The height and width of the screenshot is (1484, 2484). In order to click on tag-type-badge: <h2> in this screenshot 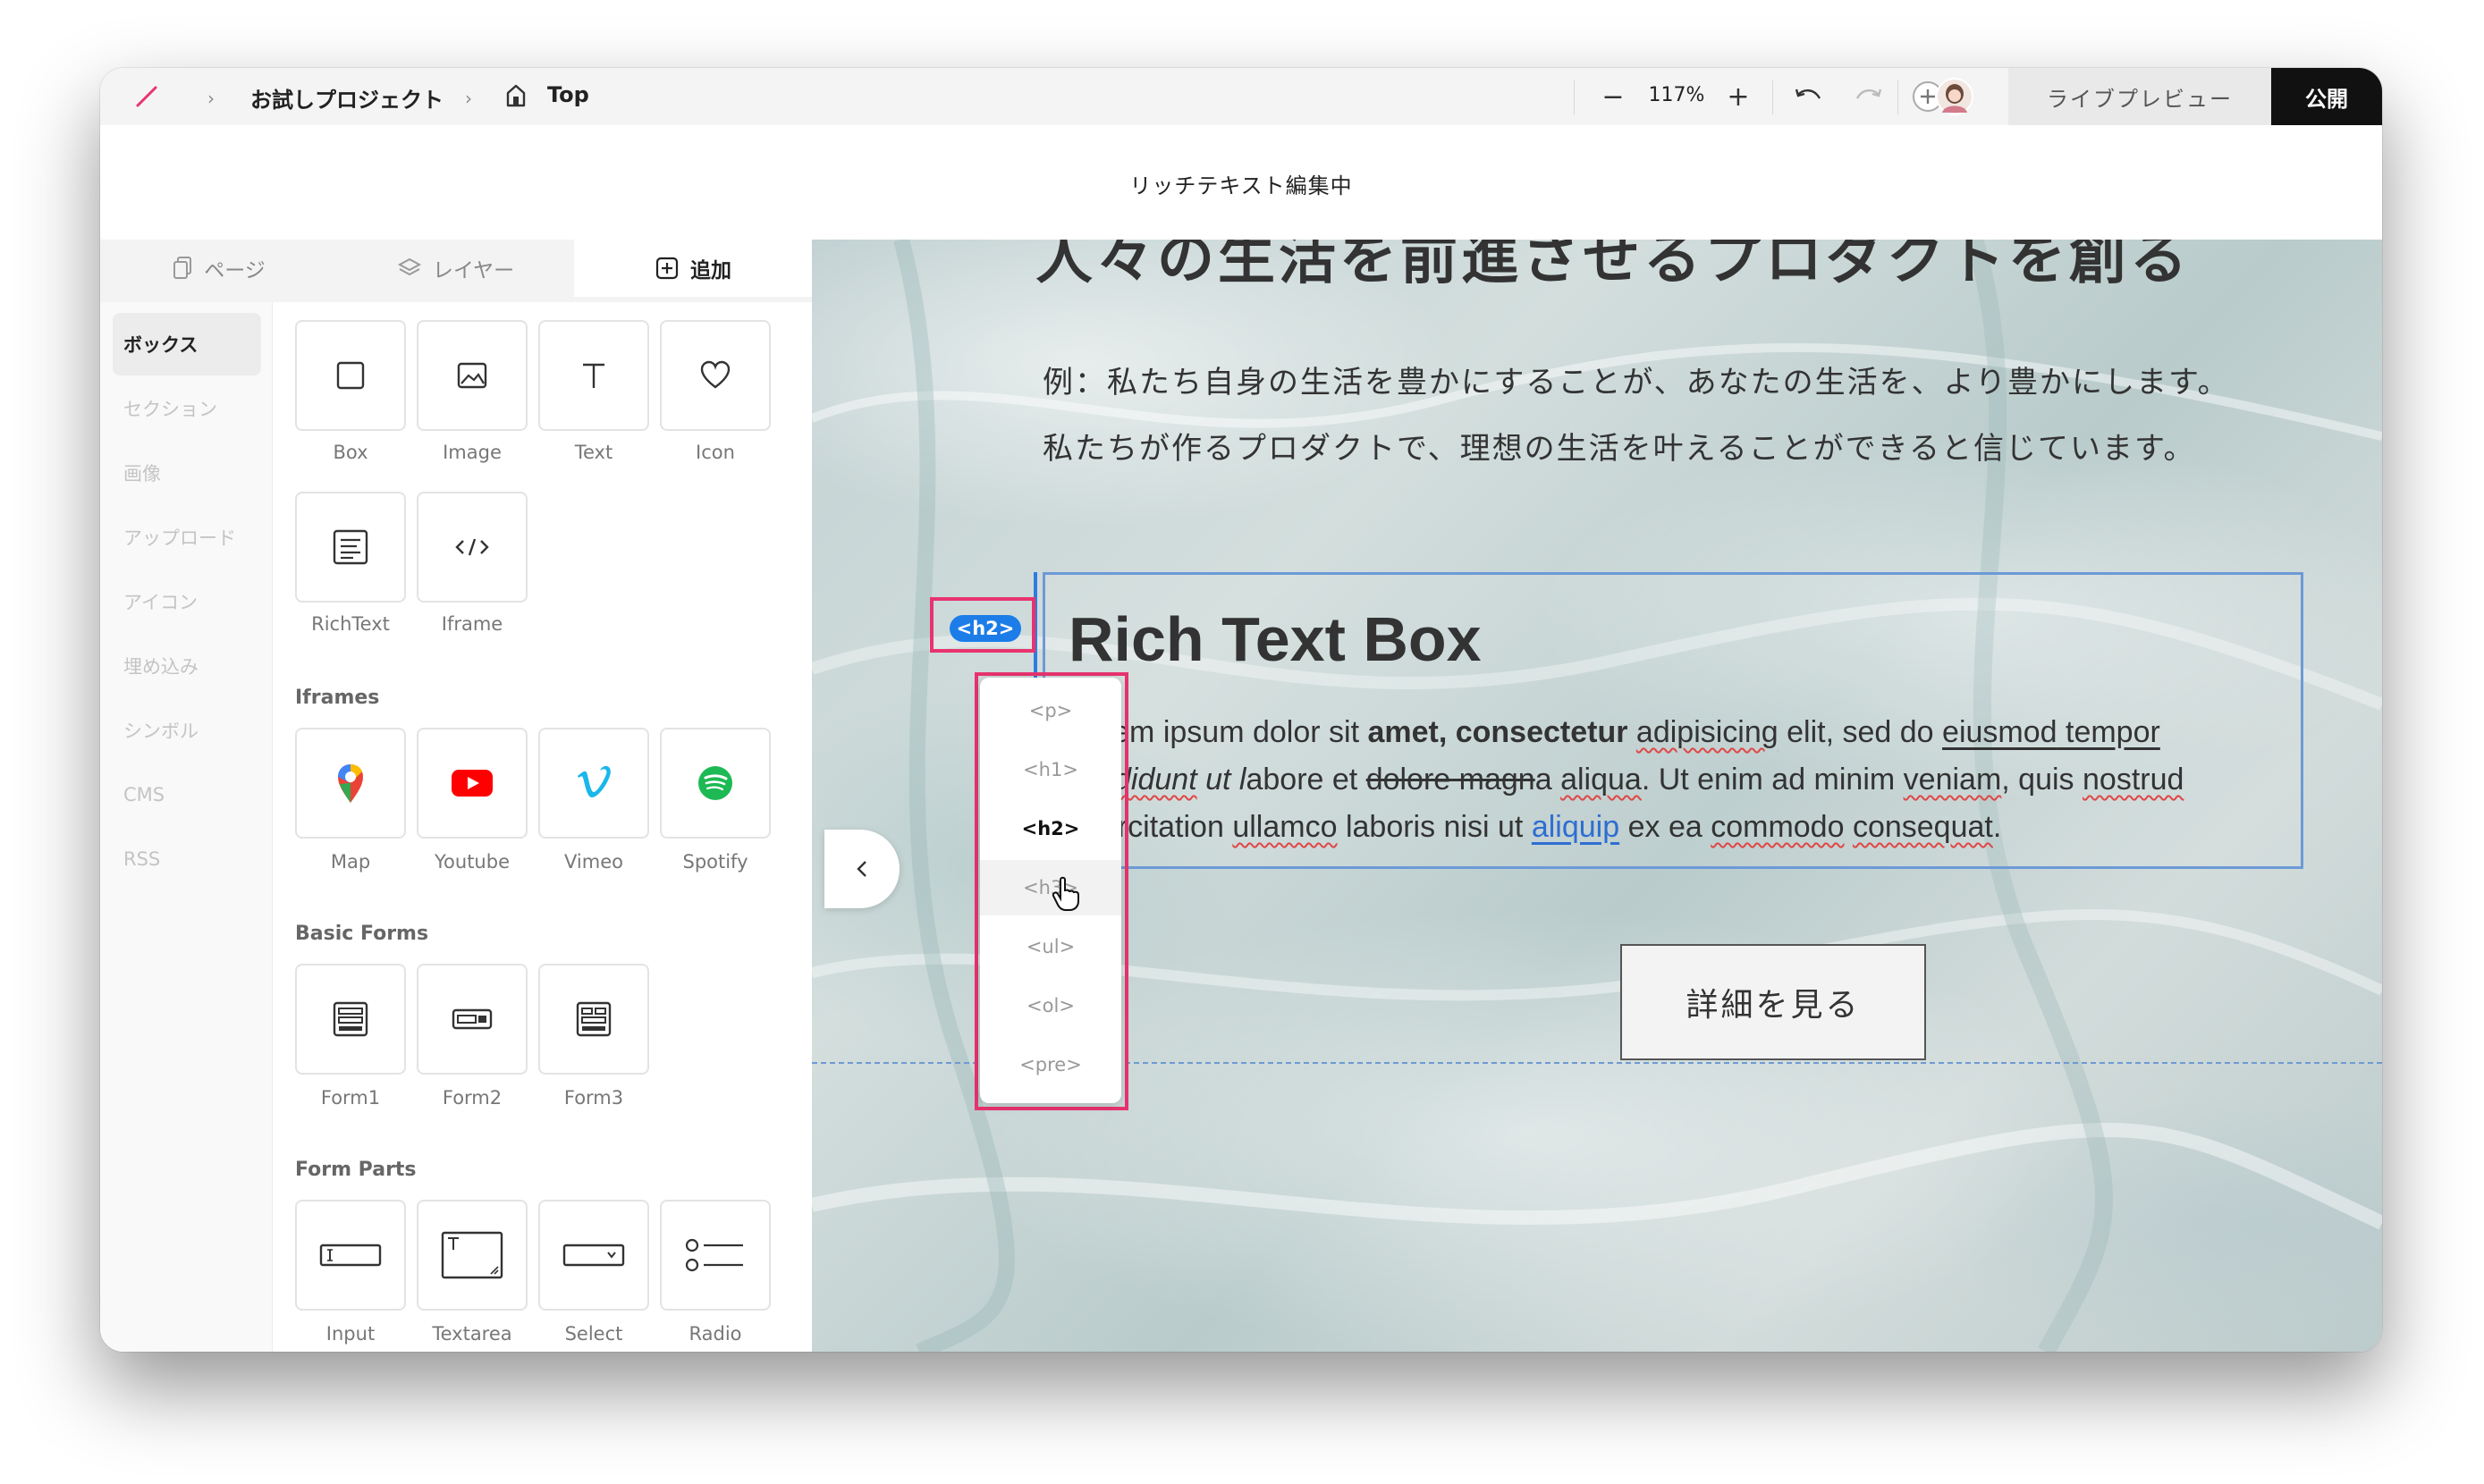, I will do `click(986, 628)`.